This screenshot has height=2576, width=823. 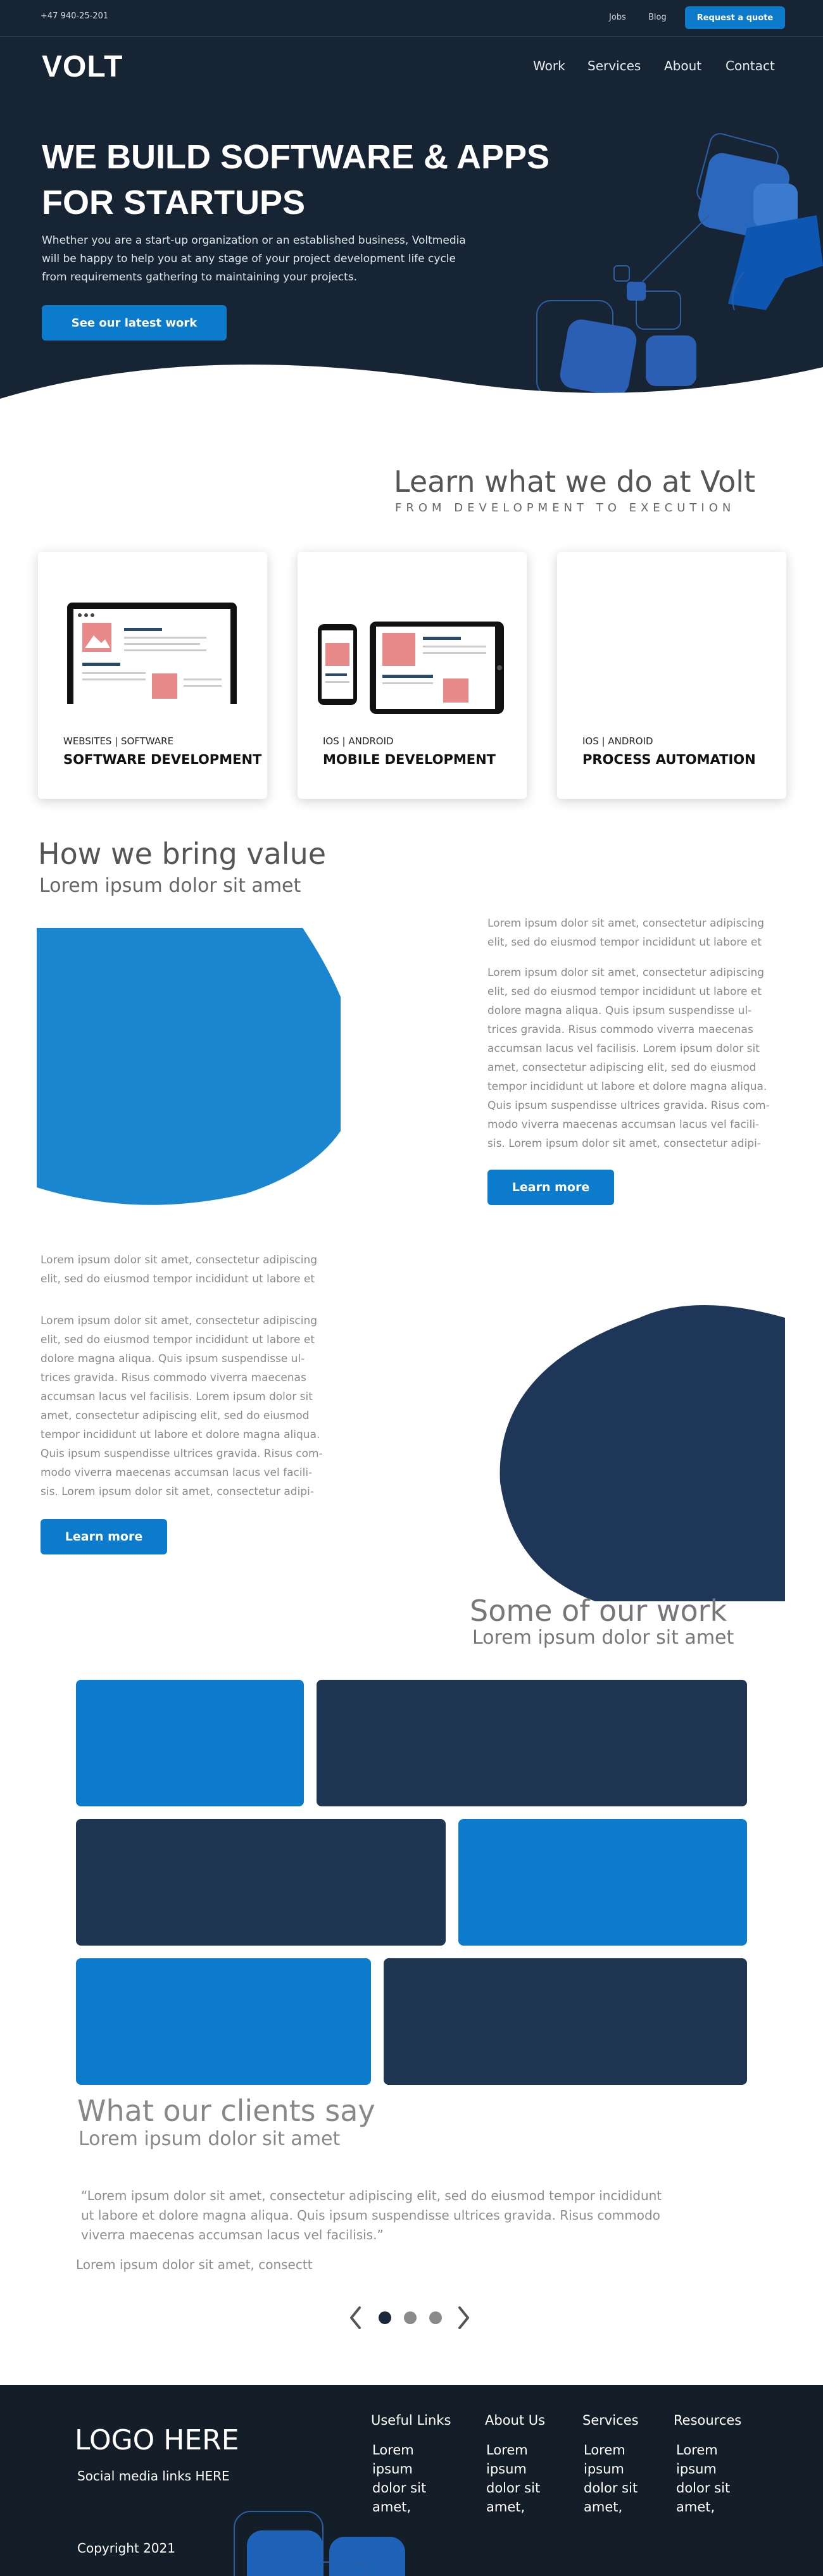 What do you see at coordinates (210, 2139) in the screenshot?
I see `testimonials-subtitle: Lorem ipsum dolor sit amet` at bounding box center [210, 2139].